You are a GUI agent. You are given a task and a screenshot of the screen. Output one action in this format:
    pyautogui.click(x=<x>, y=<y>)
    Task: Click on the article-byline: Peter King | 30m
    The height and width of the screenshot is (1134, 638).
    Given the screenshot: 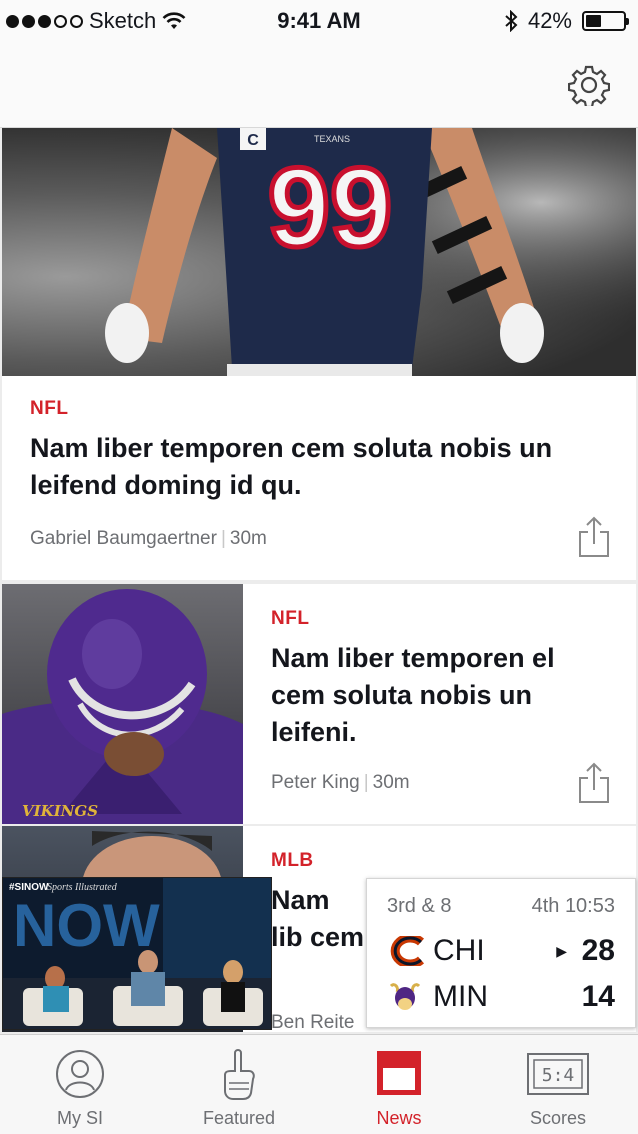 What is the action you would take?
    pyautogui.click(x=340, y=782)
    